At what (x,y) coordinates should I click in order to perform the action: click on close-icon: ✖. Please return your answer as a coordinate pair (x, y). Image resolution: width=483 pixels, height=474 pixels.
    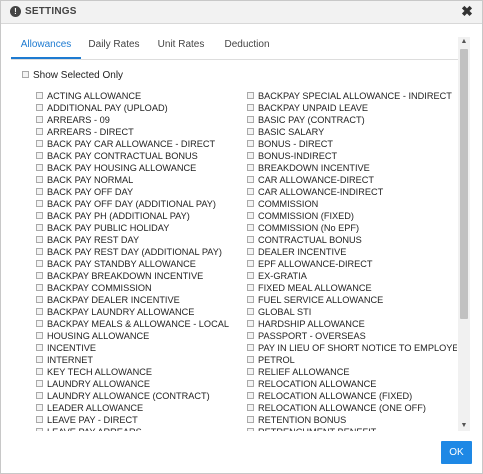
    Looking at the image, I should click on (467, 11).